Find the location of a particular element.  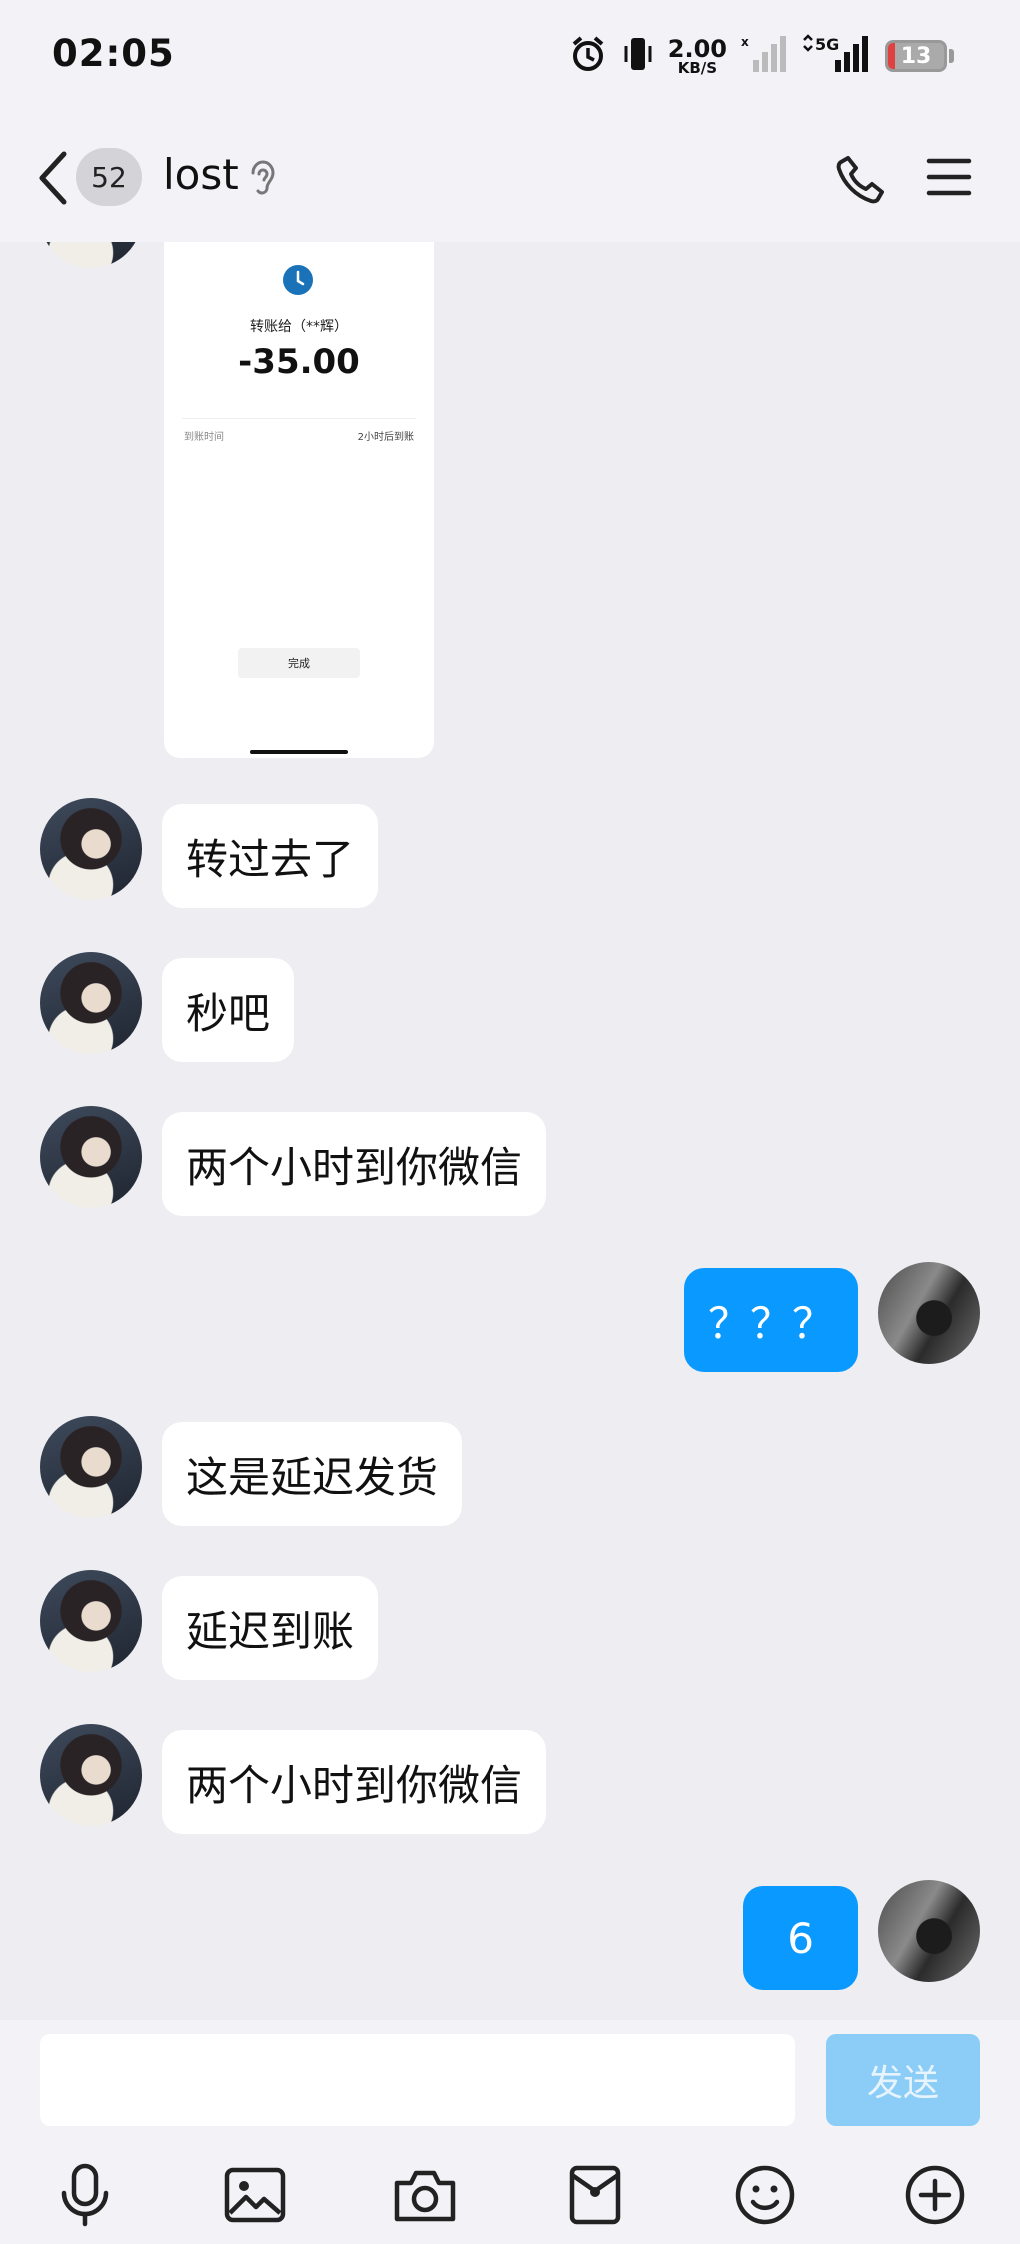

network-type: 5G is located at coordinates (827, 44).